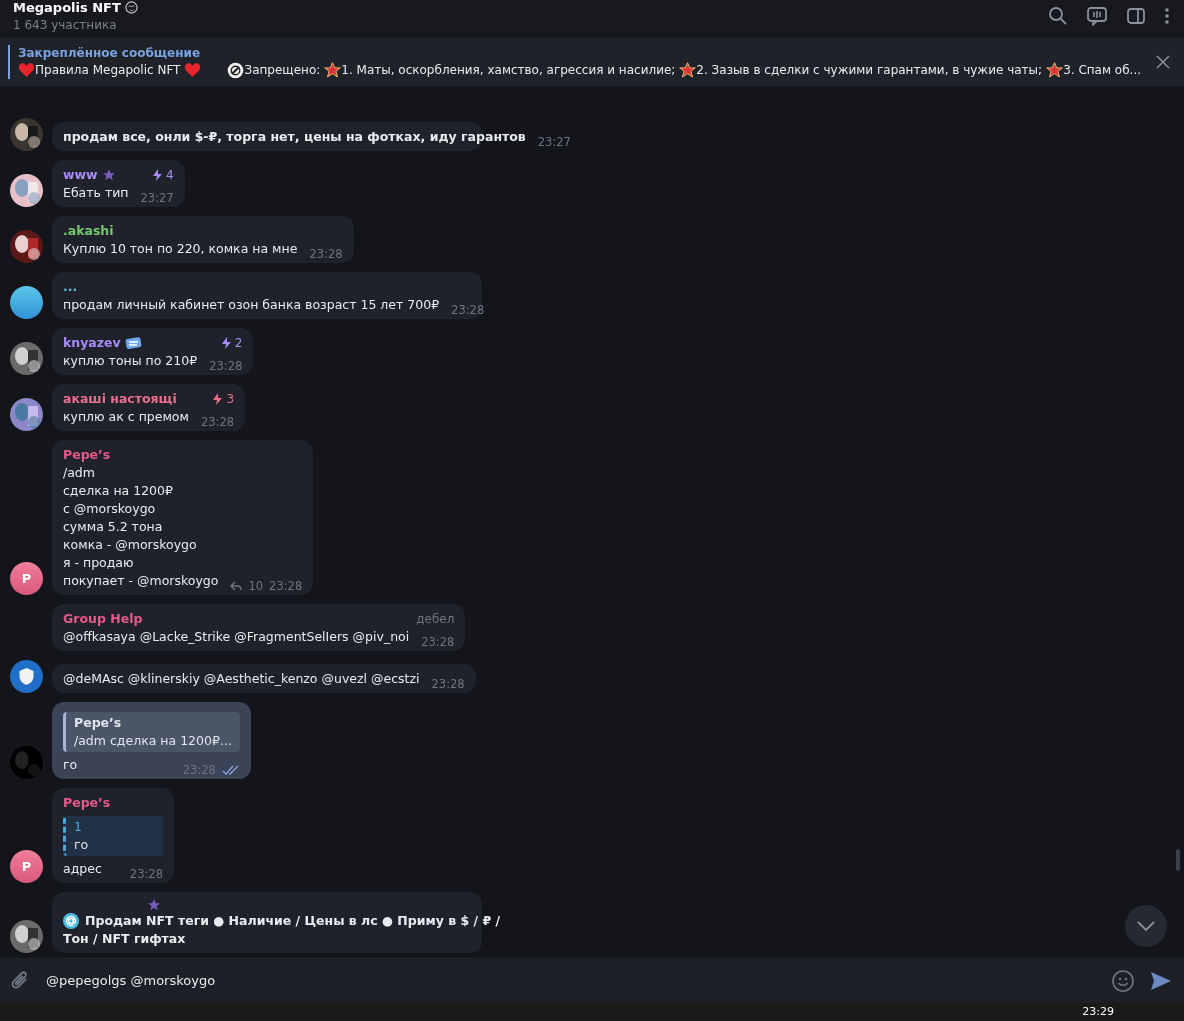  I want to click on admin-tag: дебел, so click(435, 619).